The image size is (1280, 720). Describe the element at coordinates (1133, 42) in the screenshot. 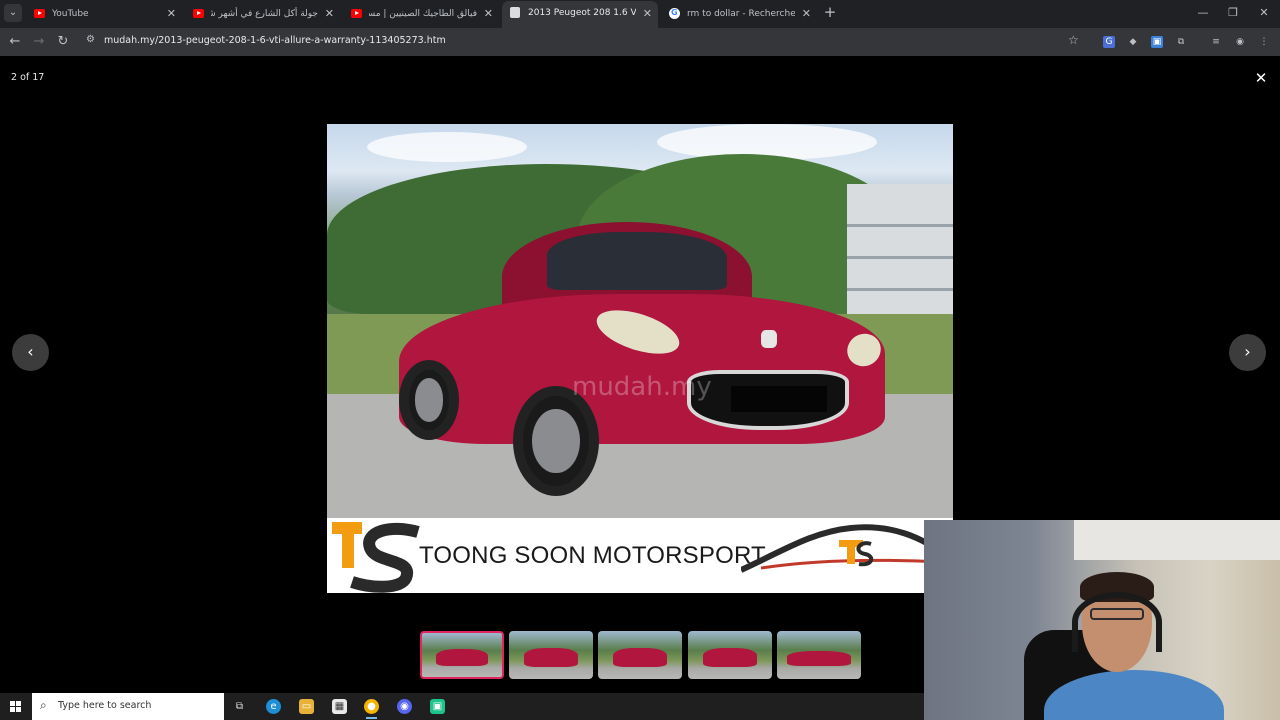

I see `diamond-extension-icon: ◆` at that location.